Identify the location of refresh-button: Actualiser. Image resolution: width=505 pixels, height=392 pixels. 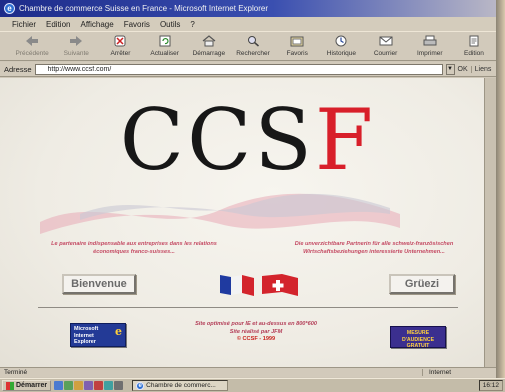
(165, 45).